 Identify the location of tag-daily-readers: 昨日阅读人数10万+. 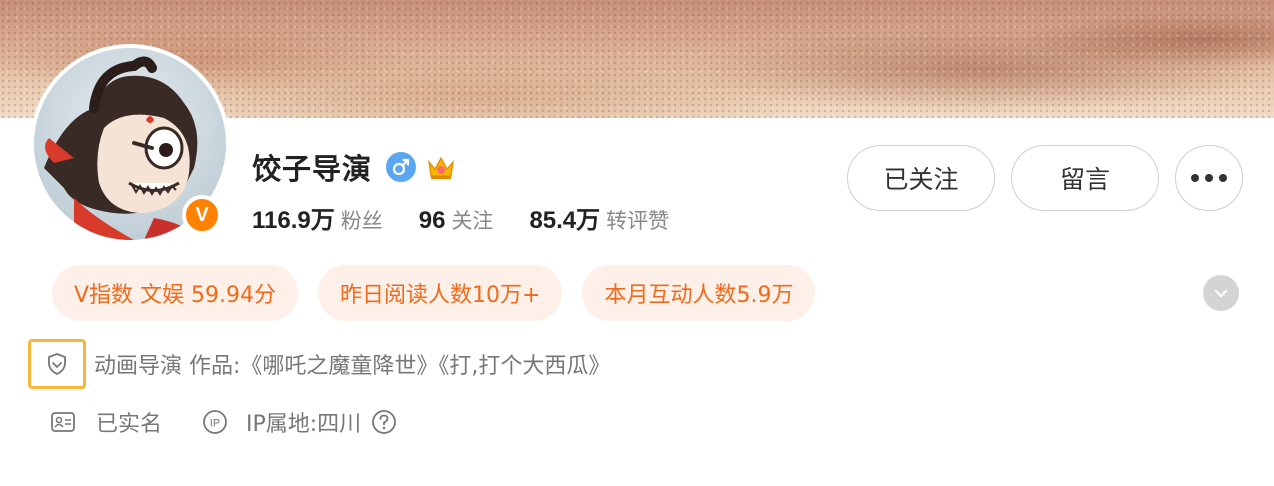
(440, 293).